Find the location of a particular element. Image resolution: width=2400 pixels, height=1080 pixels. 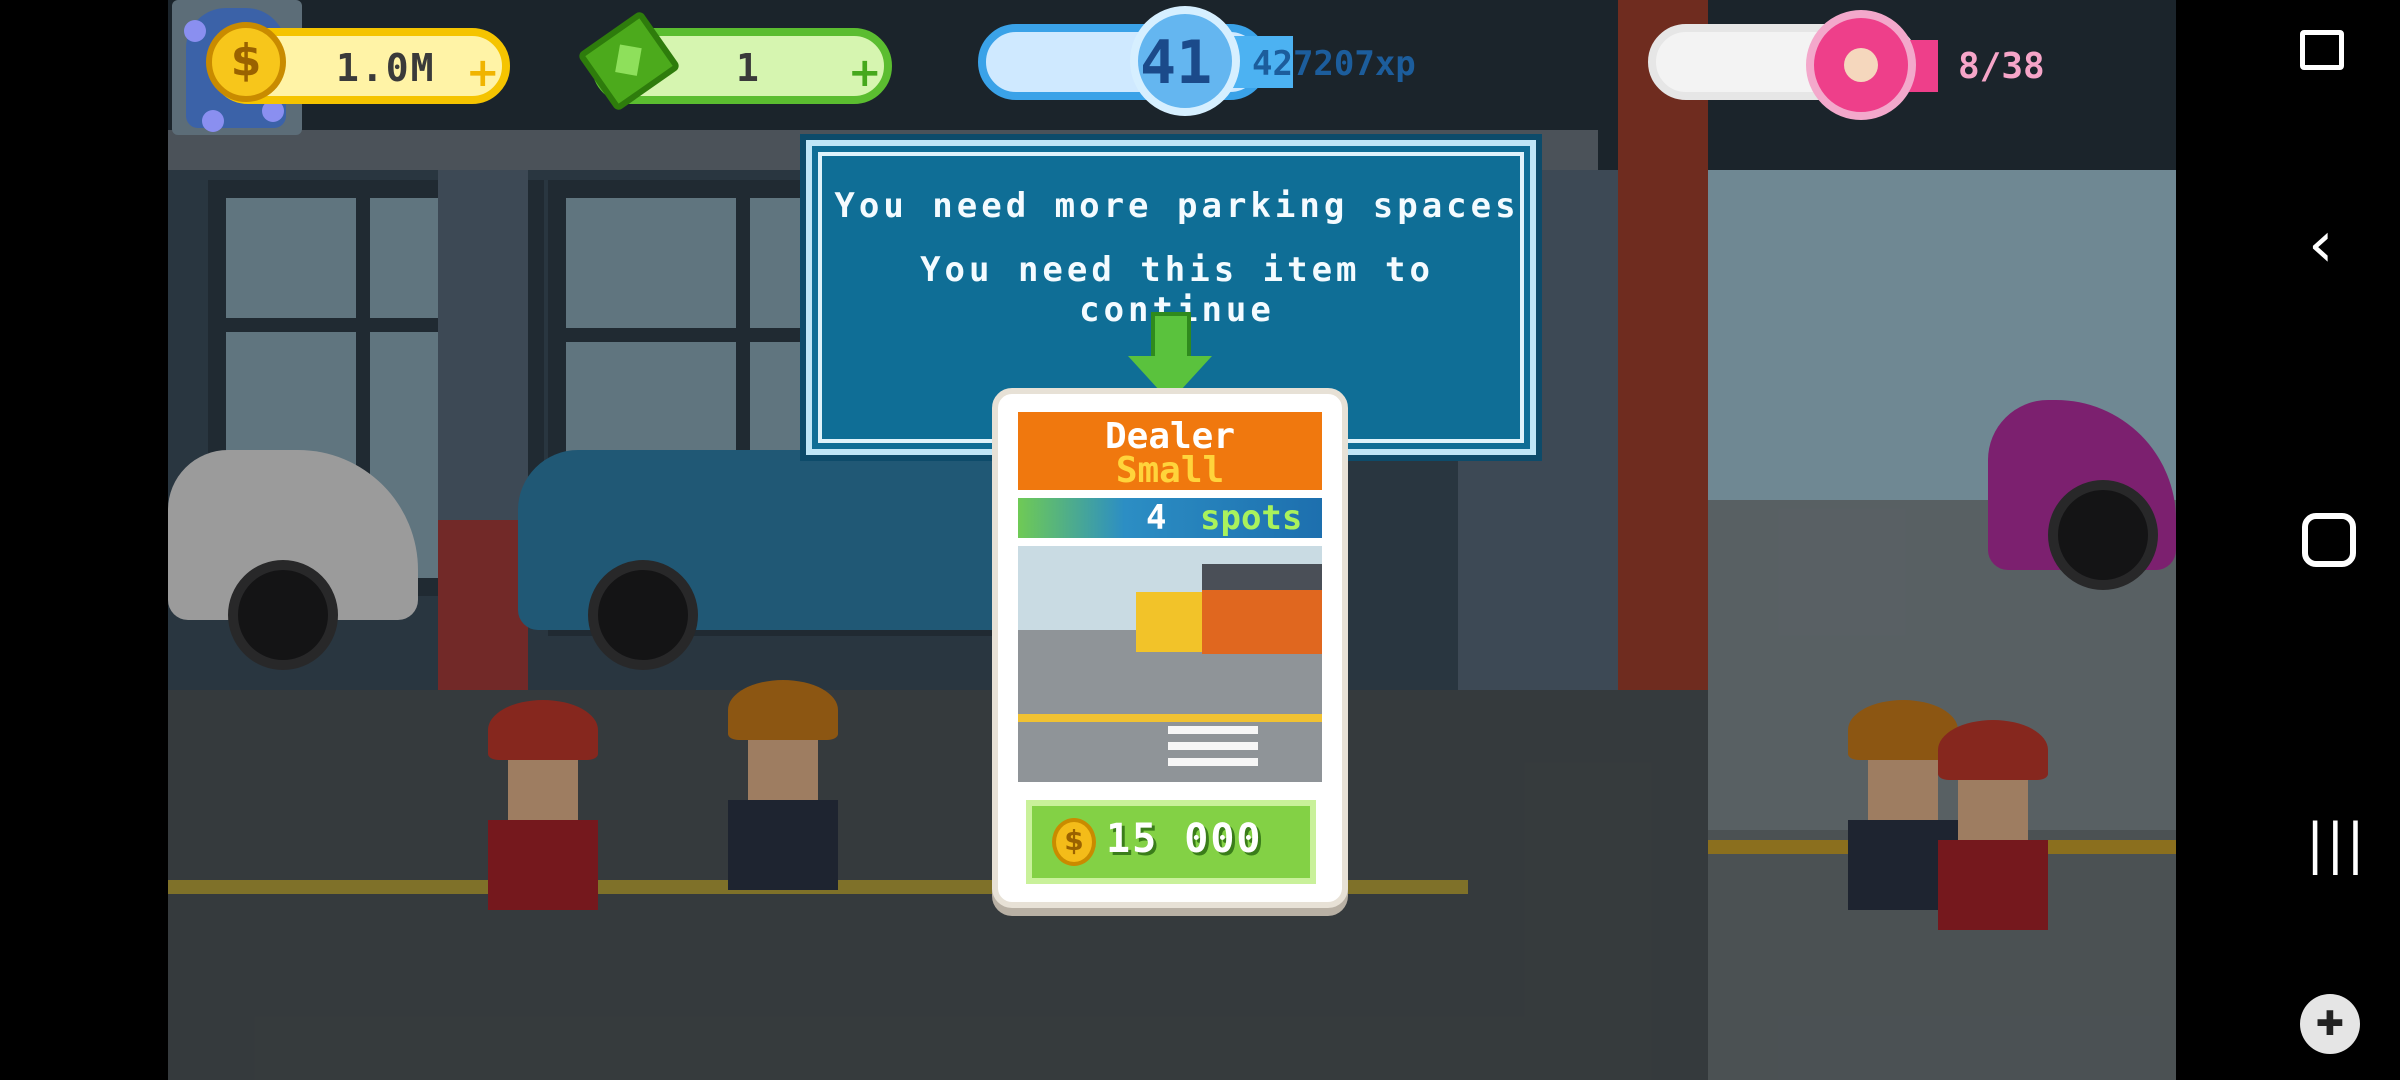

recents-icon: ||| is located at coordinates (2336, 843).